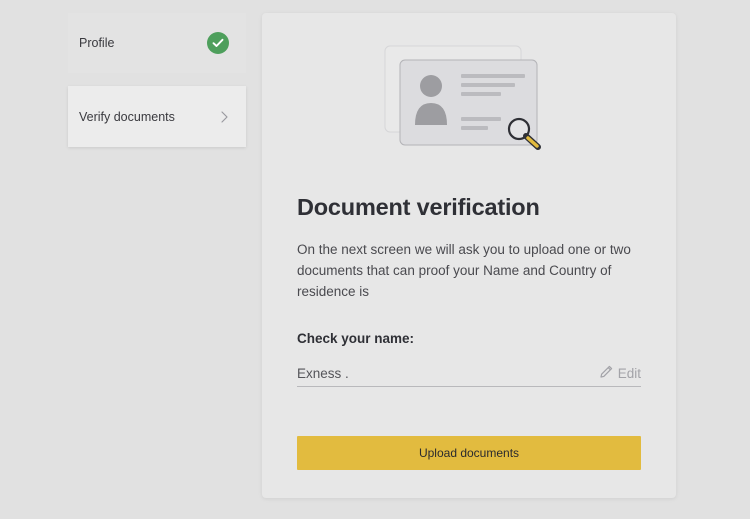 Image resolution: width=750 pixels, height=519 pixels. Describe the element at coordinates (606, 374) in the screenshot. I see `pencil-icon` at that location.